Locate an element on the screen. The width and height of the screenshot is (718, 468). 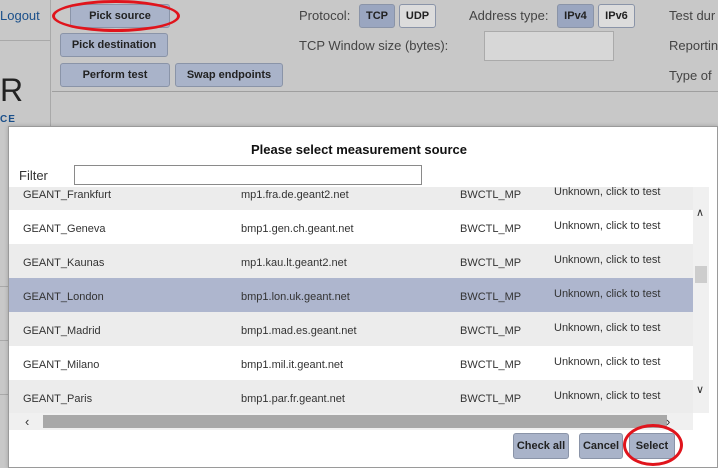
check-all-button: Check all is located at coordinates (541, 446).